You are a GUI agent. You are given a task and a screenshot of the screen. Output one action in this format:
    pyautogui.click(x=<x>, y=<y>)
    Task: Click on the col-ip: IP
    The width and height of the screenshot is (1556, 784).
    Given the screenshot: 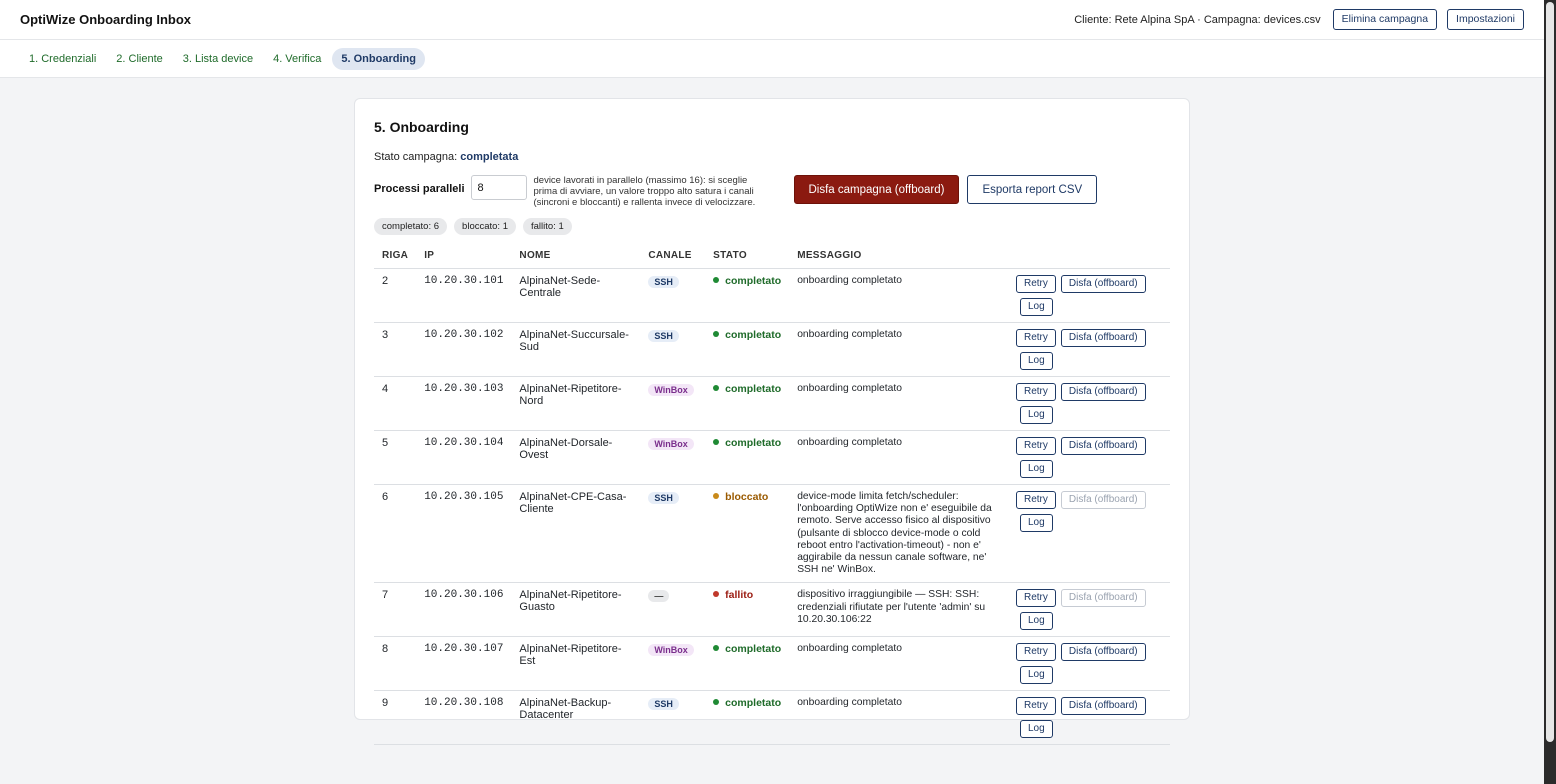 What is the action you would take?
    pyautogui.click(x=464, y=256)
    